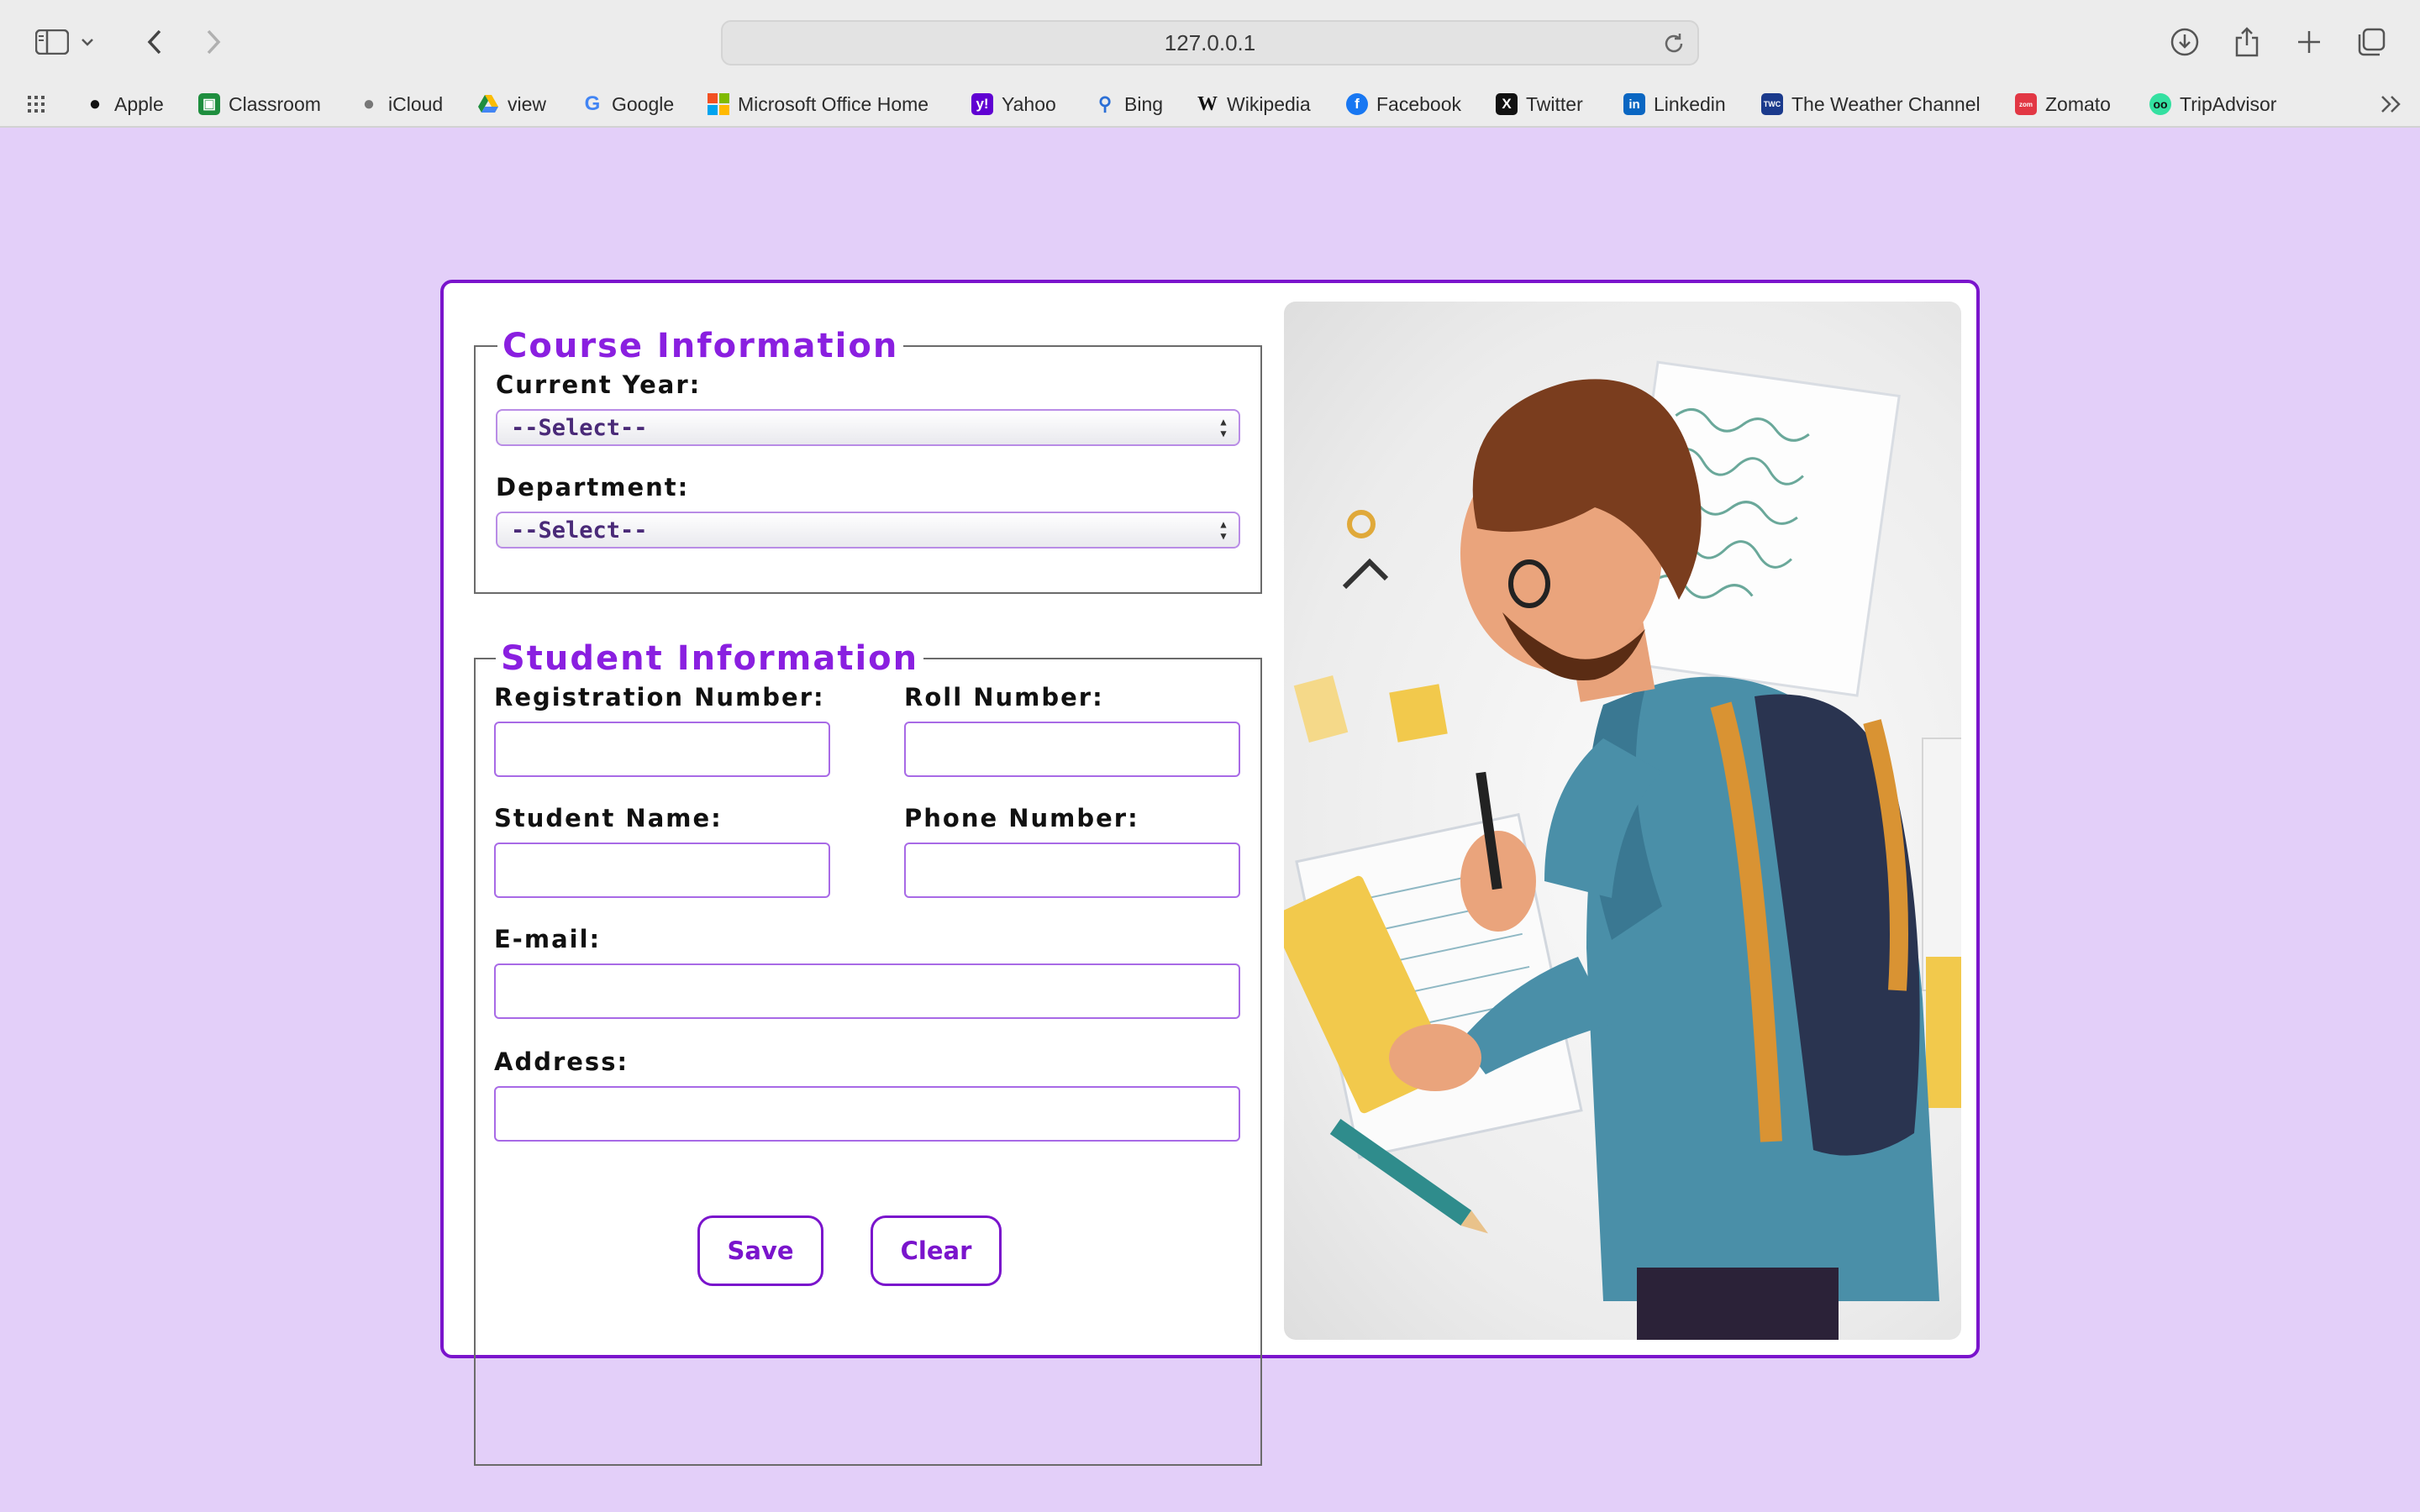  What do you see at coordinates (760, 1250) in the screenshot?
I see `save-button: Save` at bounding box center [760, 1250].